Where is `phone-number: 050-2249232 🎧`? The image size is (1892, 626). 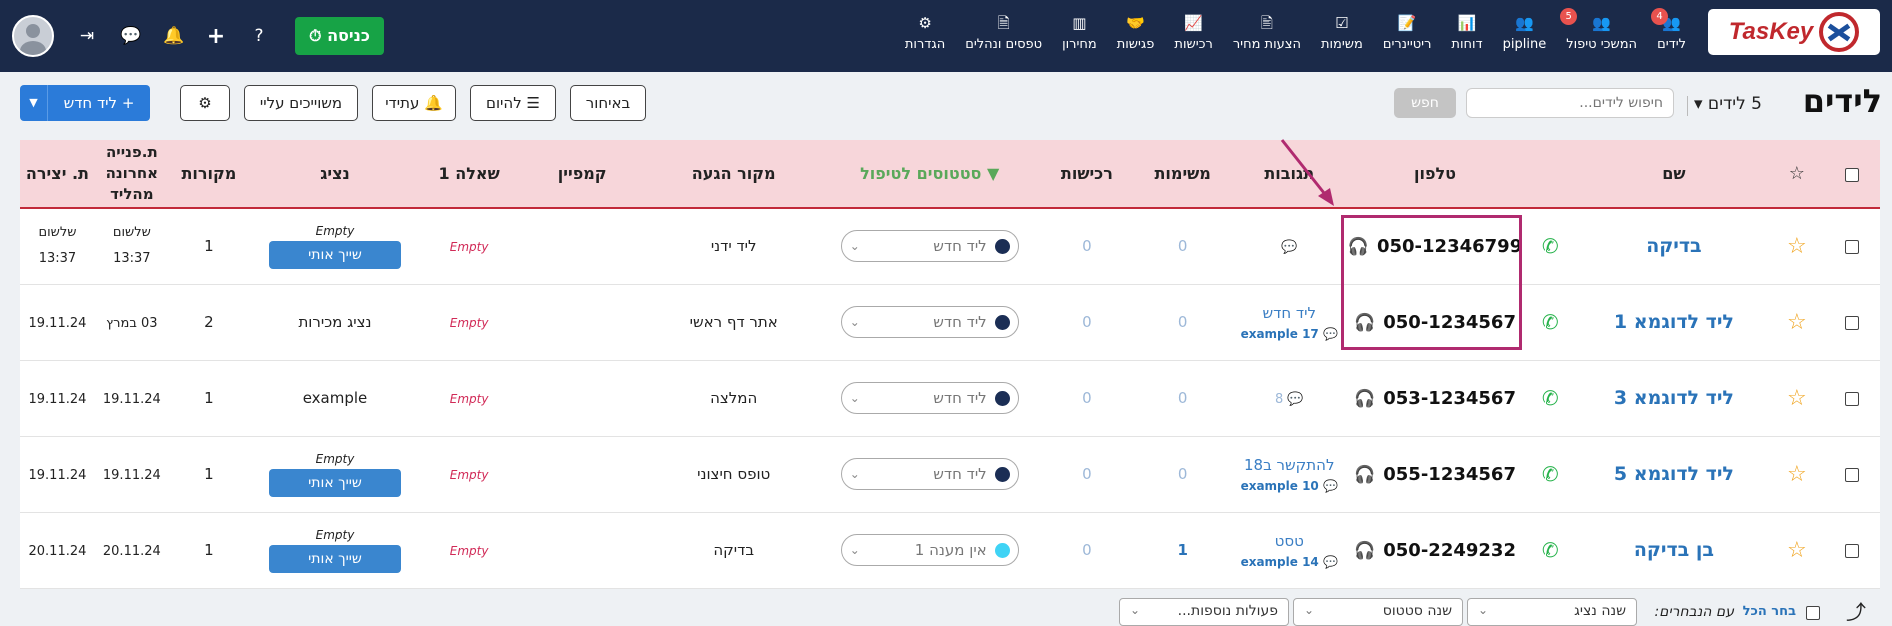 phone-number: 050-2249232 🎧 is located at coordinates (1435, 550).